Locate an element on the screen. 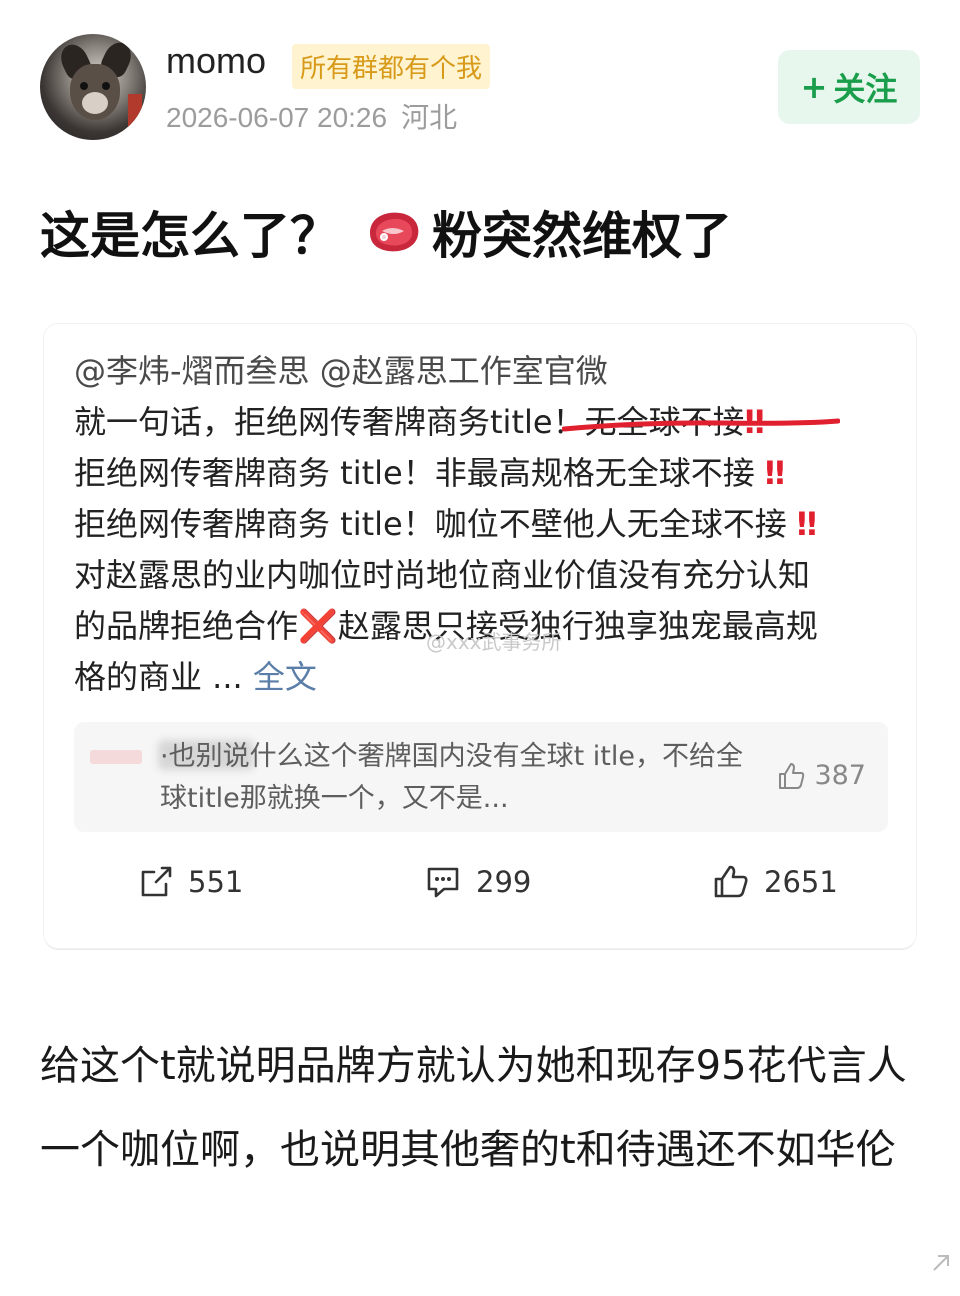  share-button: 551 is located at coordinates (190, 882).